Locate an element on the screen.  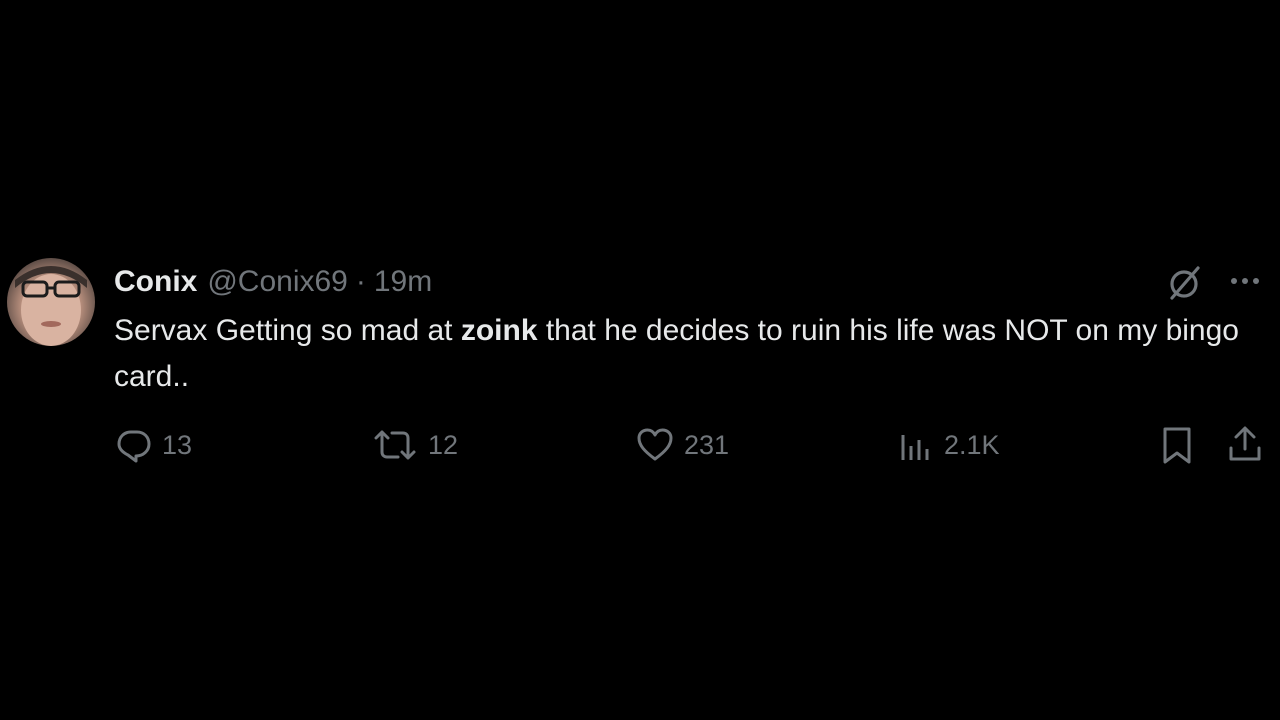
like-button: 231 is located at coordinates (682, 445).